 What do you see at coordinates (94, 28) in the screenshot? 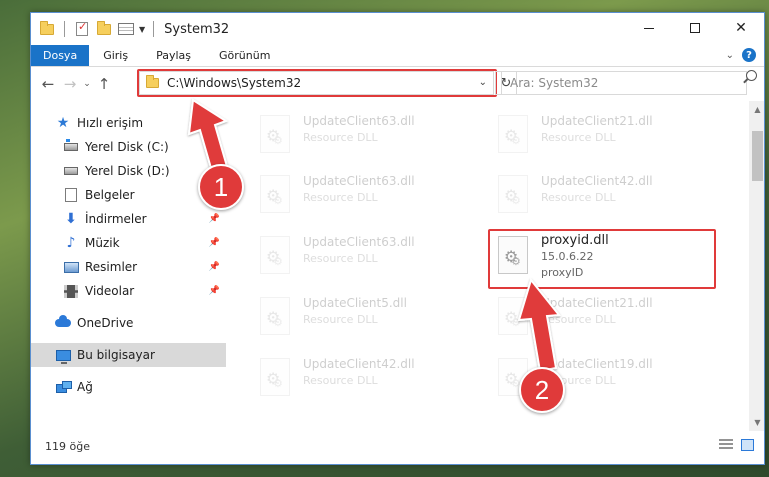
I see `quick-access-toolbar: ▼` at bounding box center [94, 28].